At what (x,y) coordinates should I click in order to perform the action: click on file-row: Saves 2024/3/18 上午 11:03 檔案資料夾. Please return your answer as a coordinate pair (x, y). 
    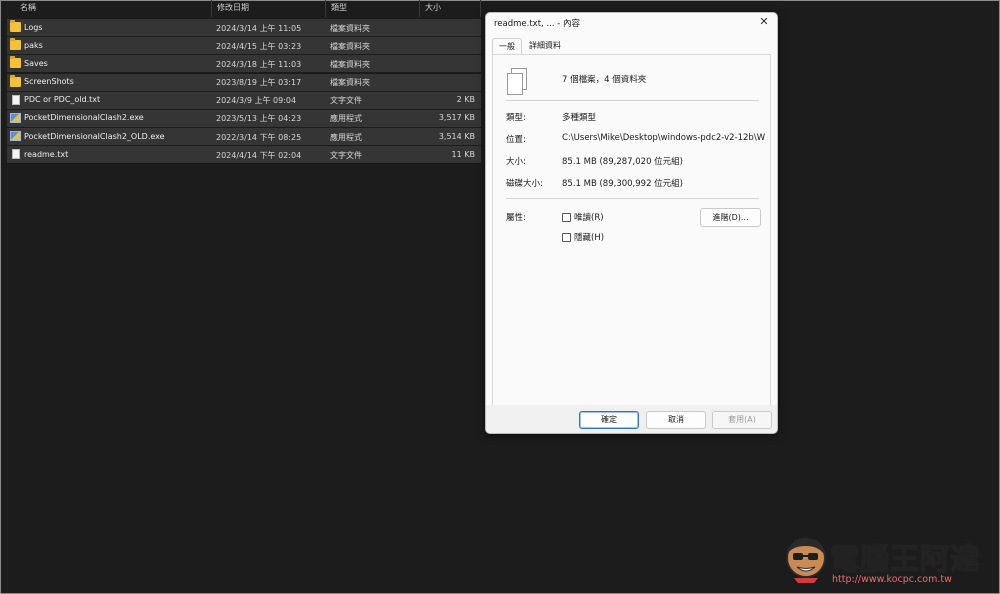
    Looking at the image, I should click on (244, 64).